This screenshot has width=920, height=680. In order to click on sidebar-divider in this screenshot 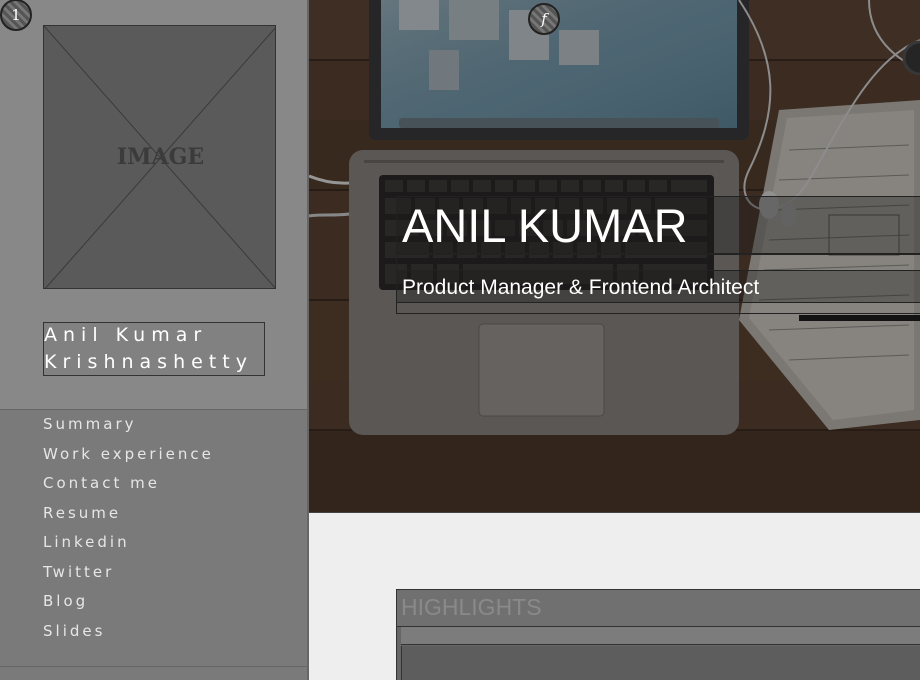, I will do `click(153, 666)`.